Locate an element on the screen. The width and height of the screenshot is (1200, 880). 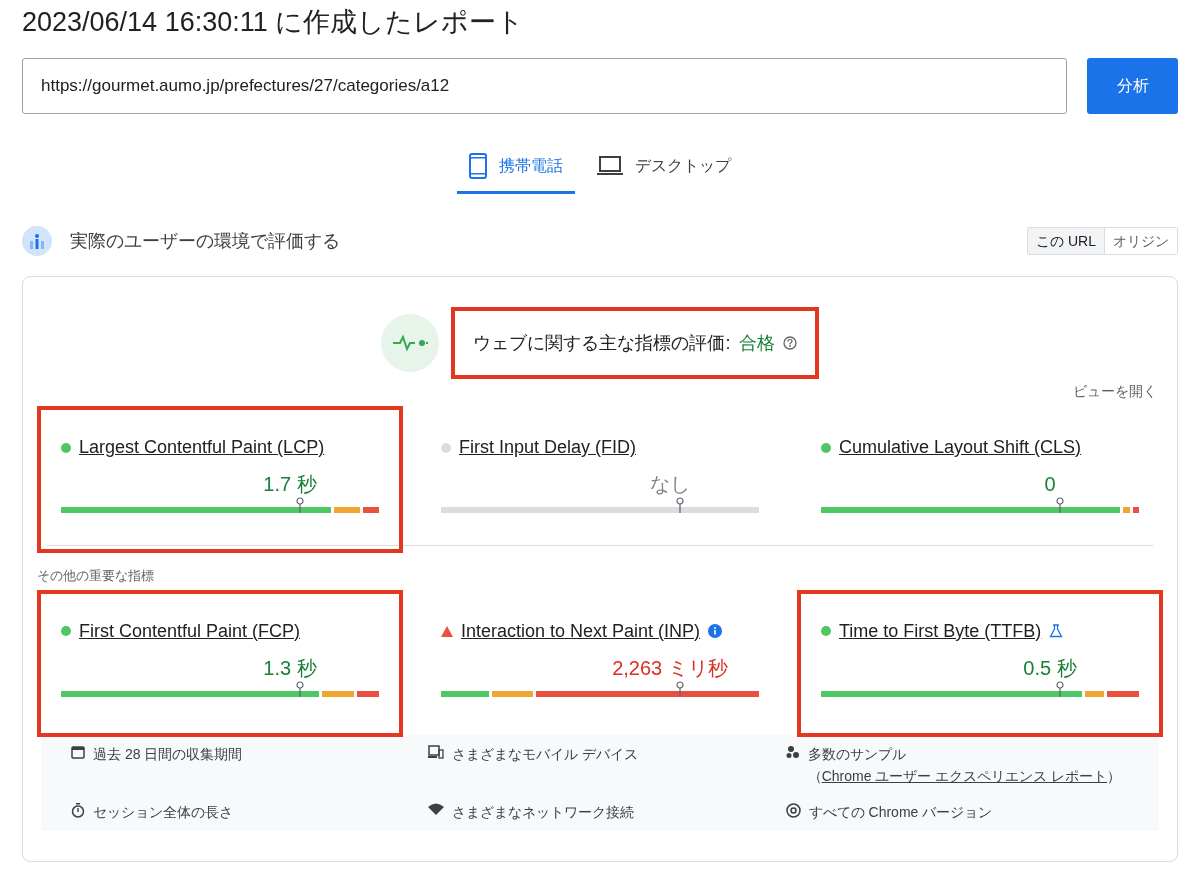
device-tab: 携帯電話 is located at coordinates (516, 167).